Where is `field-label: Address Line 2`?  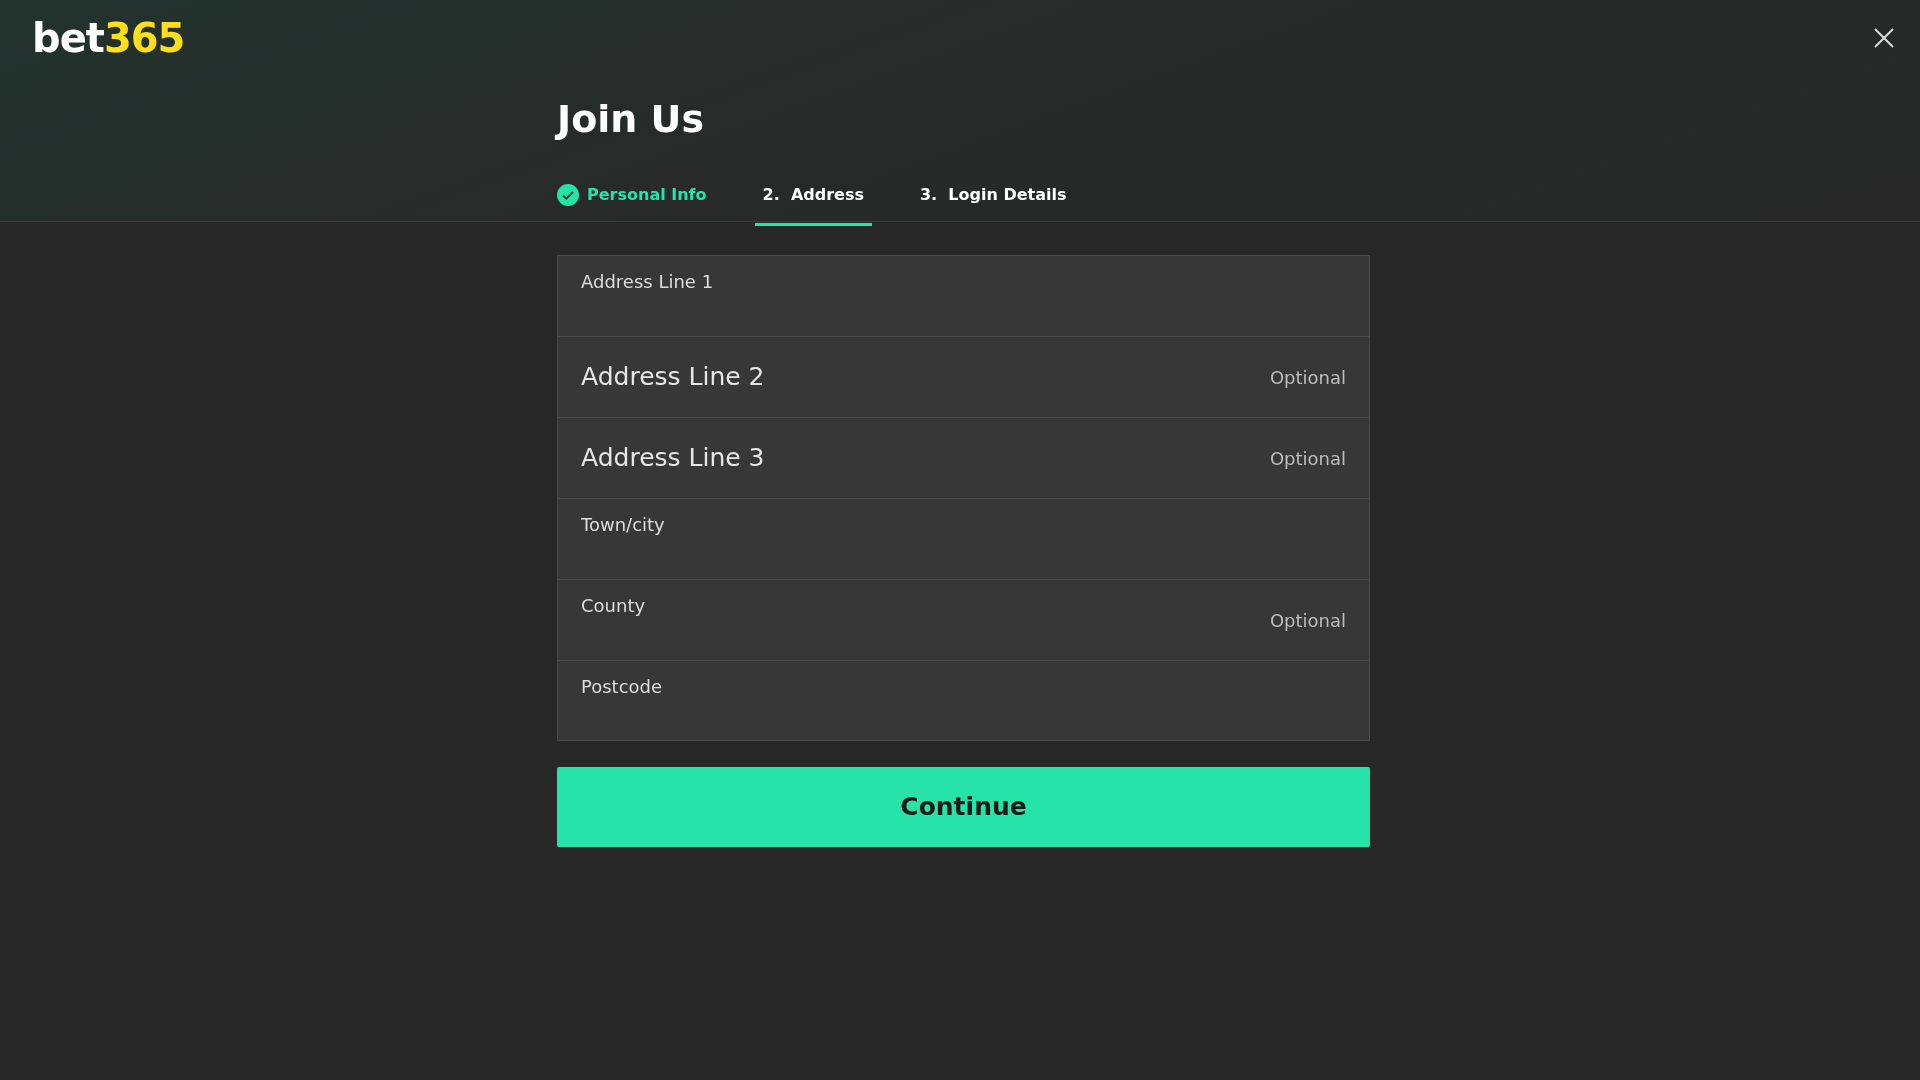 field-label: Address Line 2 is located at coordinates (673, 377).